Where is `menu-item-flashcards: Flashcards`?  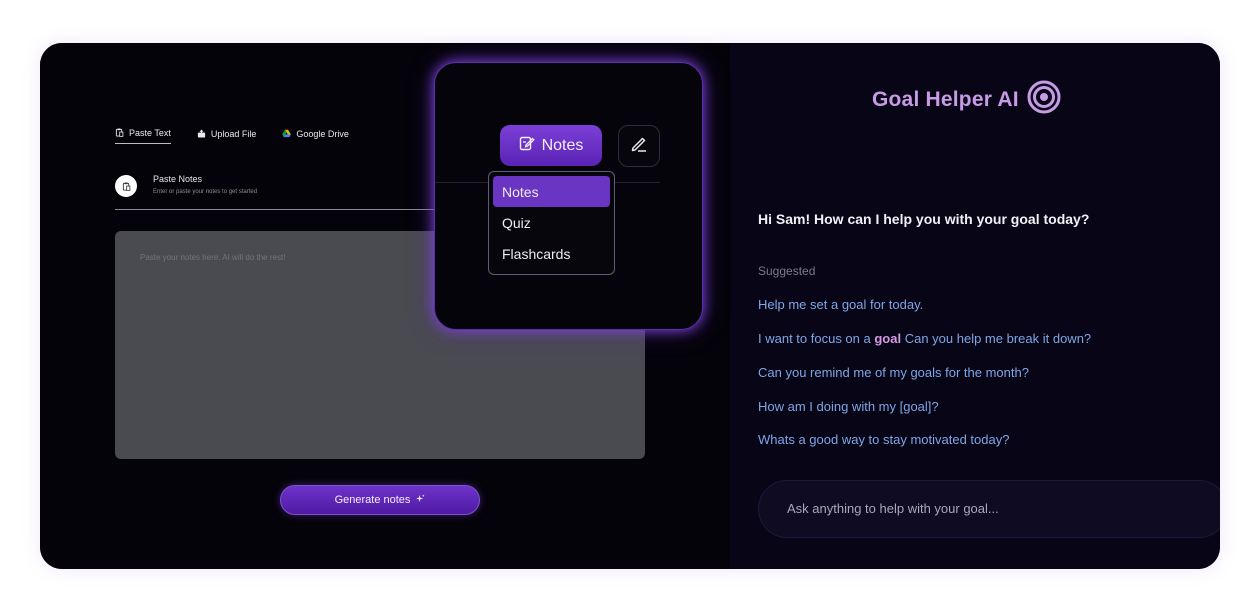
menu-item-flashcards: Flashcards is located at coordinates (551, 253).